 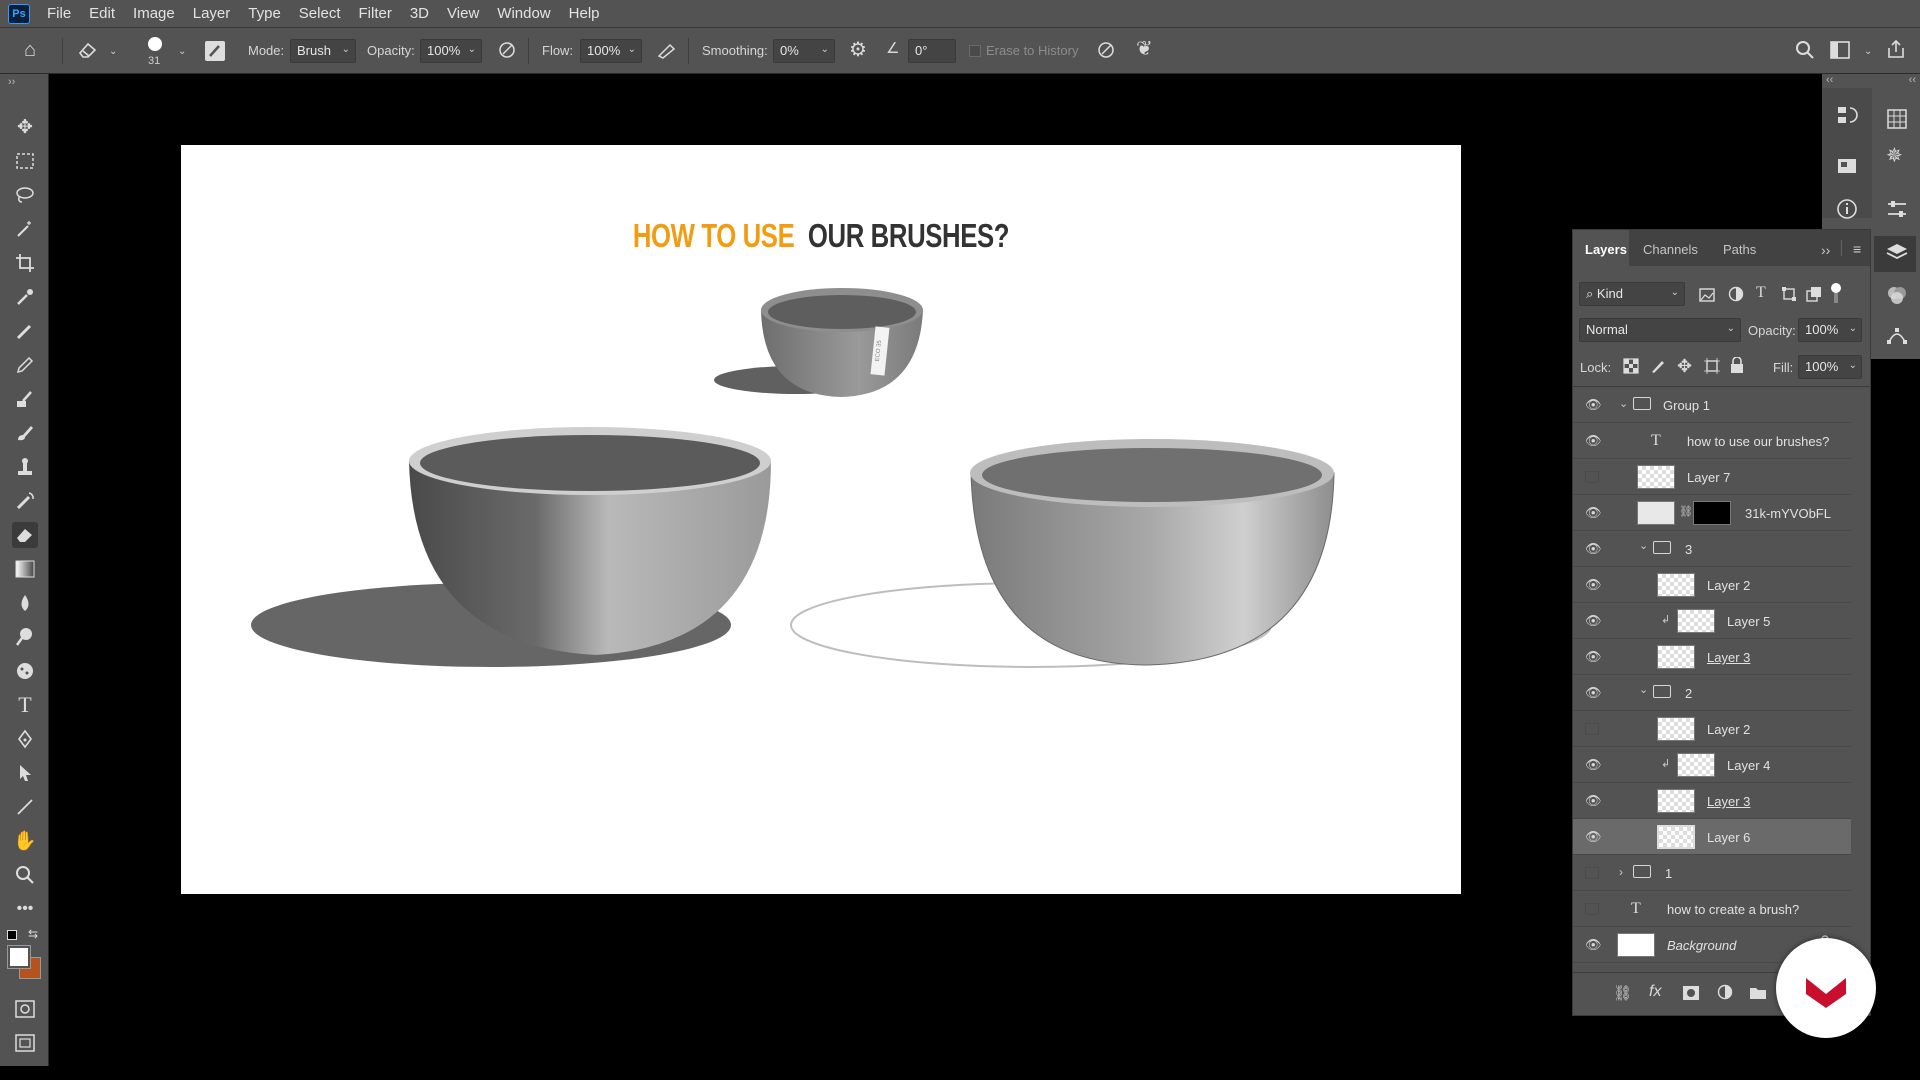 What do you see at coordinates (451, 51) in the screenshot?
I see `opacity-input: 100% ⌄` at bounding box center [451, 51].